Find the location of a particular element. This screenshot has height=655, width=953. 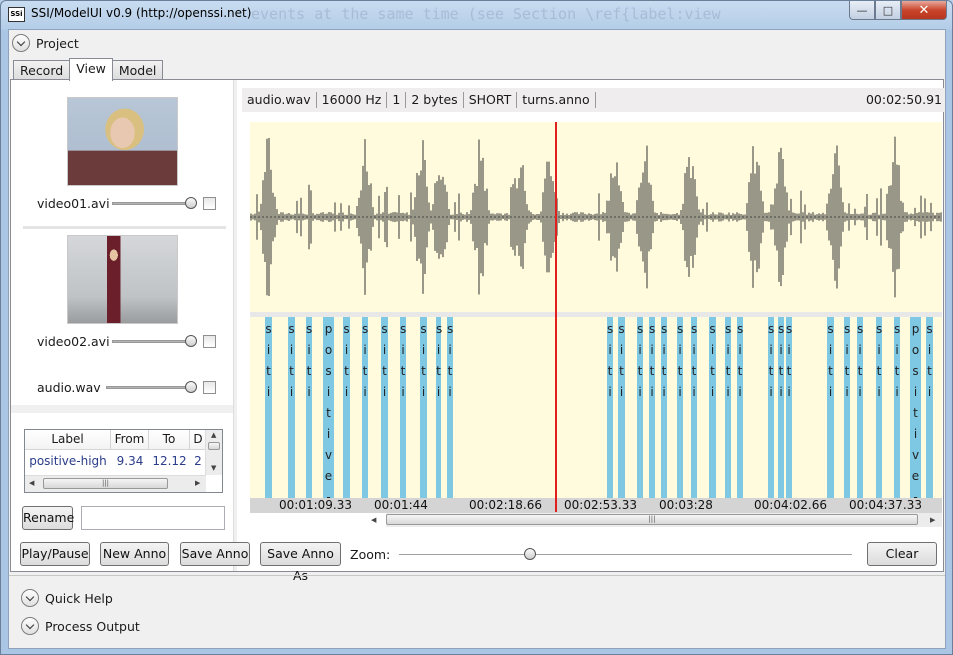

zoom-slider-thumb is located at coordinates (530, 554).